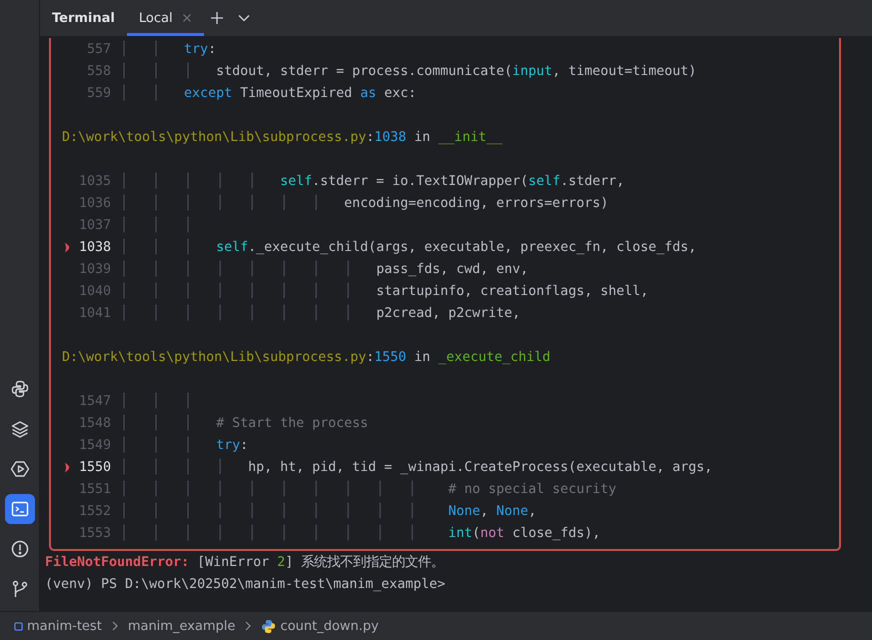 This screenshot has width=872, height=640. Describe the element at coordinates (95, 423) in the screenshot. I see `line-number: 1548` at that location.